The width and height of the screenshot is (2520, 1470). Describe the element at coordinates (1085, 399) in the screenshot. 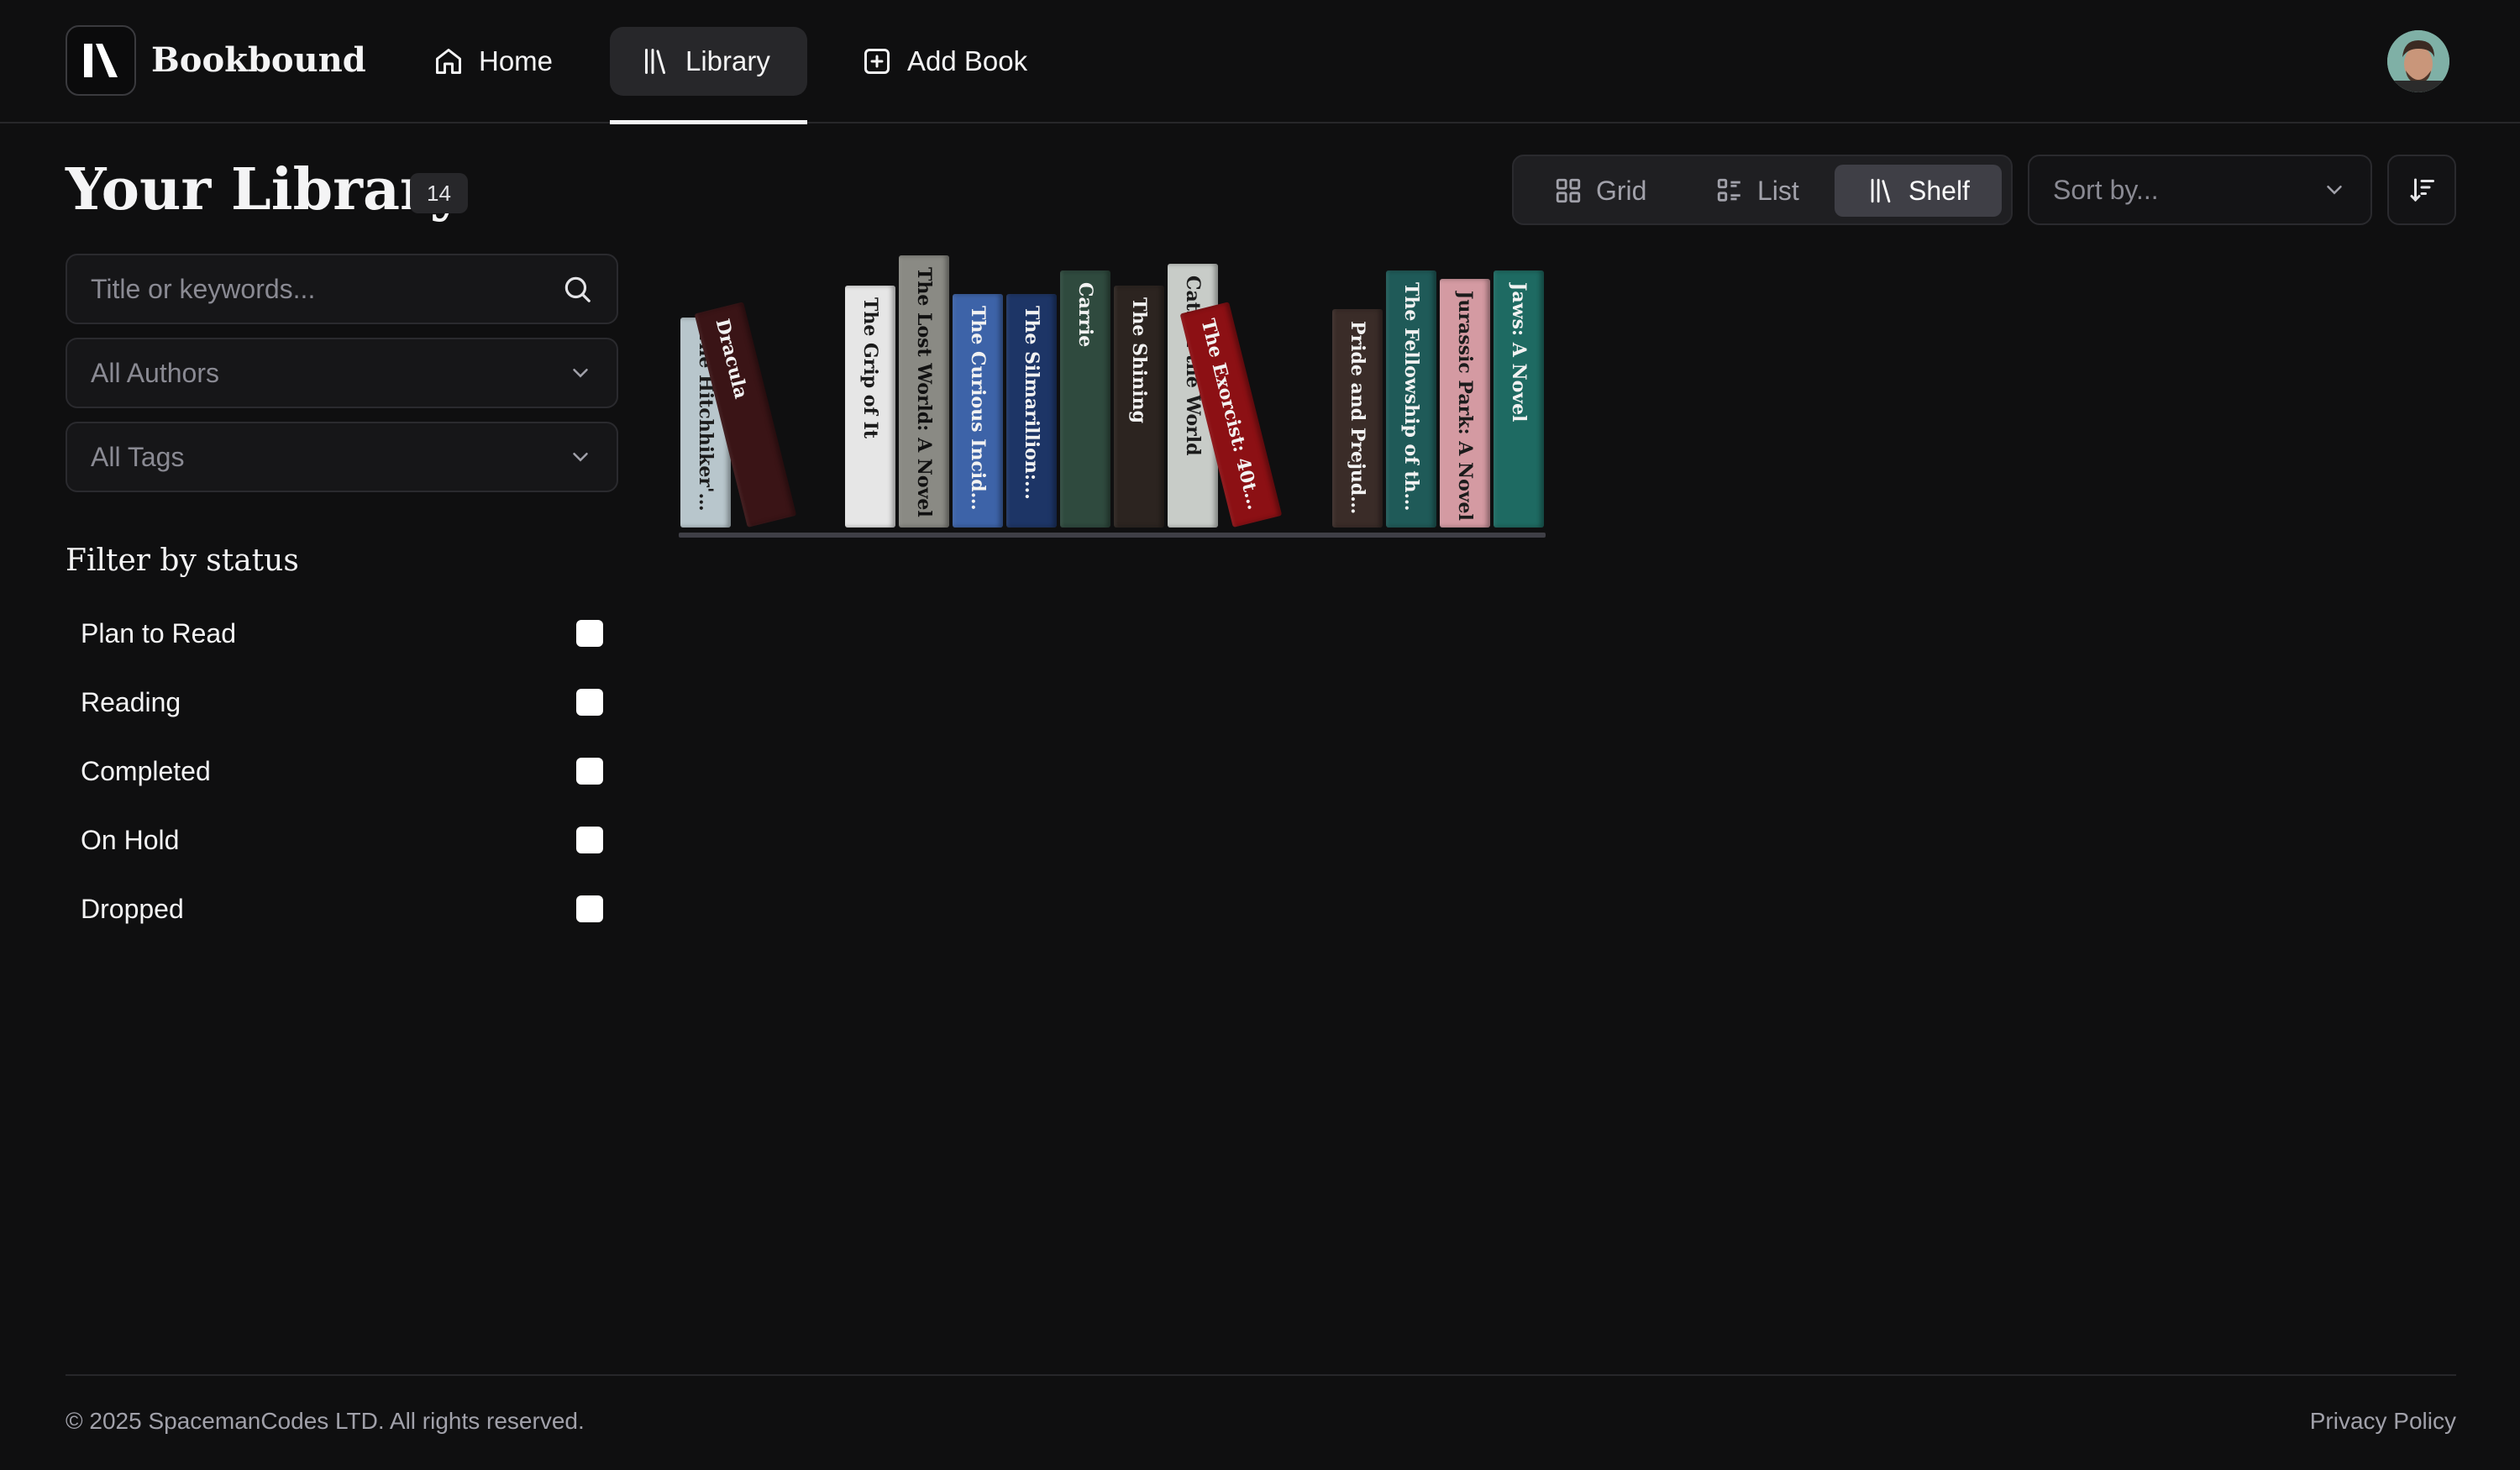

I see `book-spine: Carrie` at that location.